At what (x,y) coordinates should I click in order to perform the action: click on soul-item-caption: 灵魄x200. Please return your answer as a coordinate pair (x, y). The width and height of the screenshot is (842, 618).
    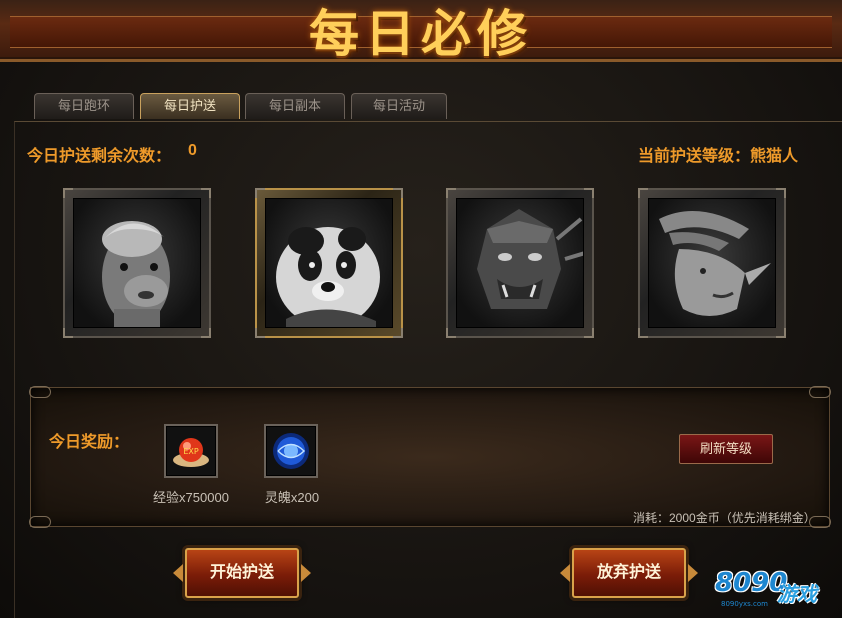
    Looking at the image, I should click on (292, 497).